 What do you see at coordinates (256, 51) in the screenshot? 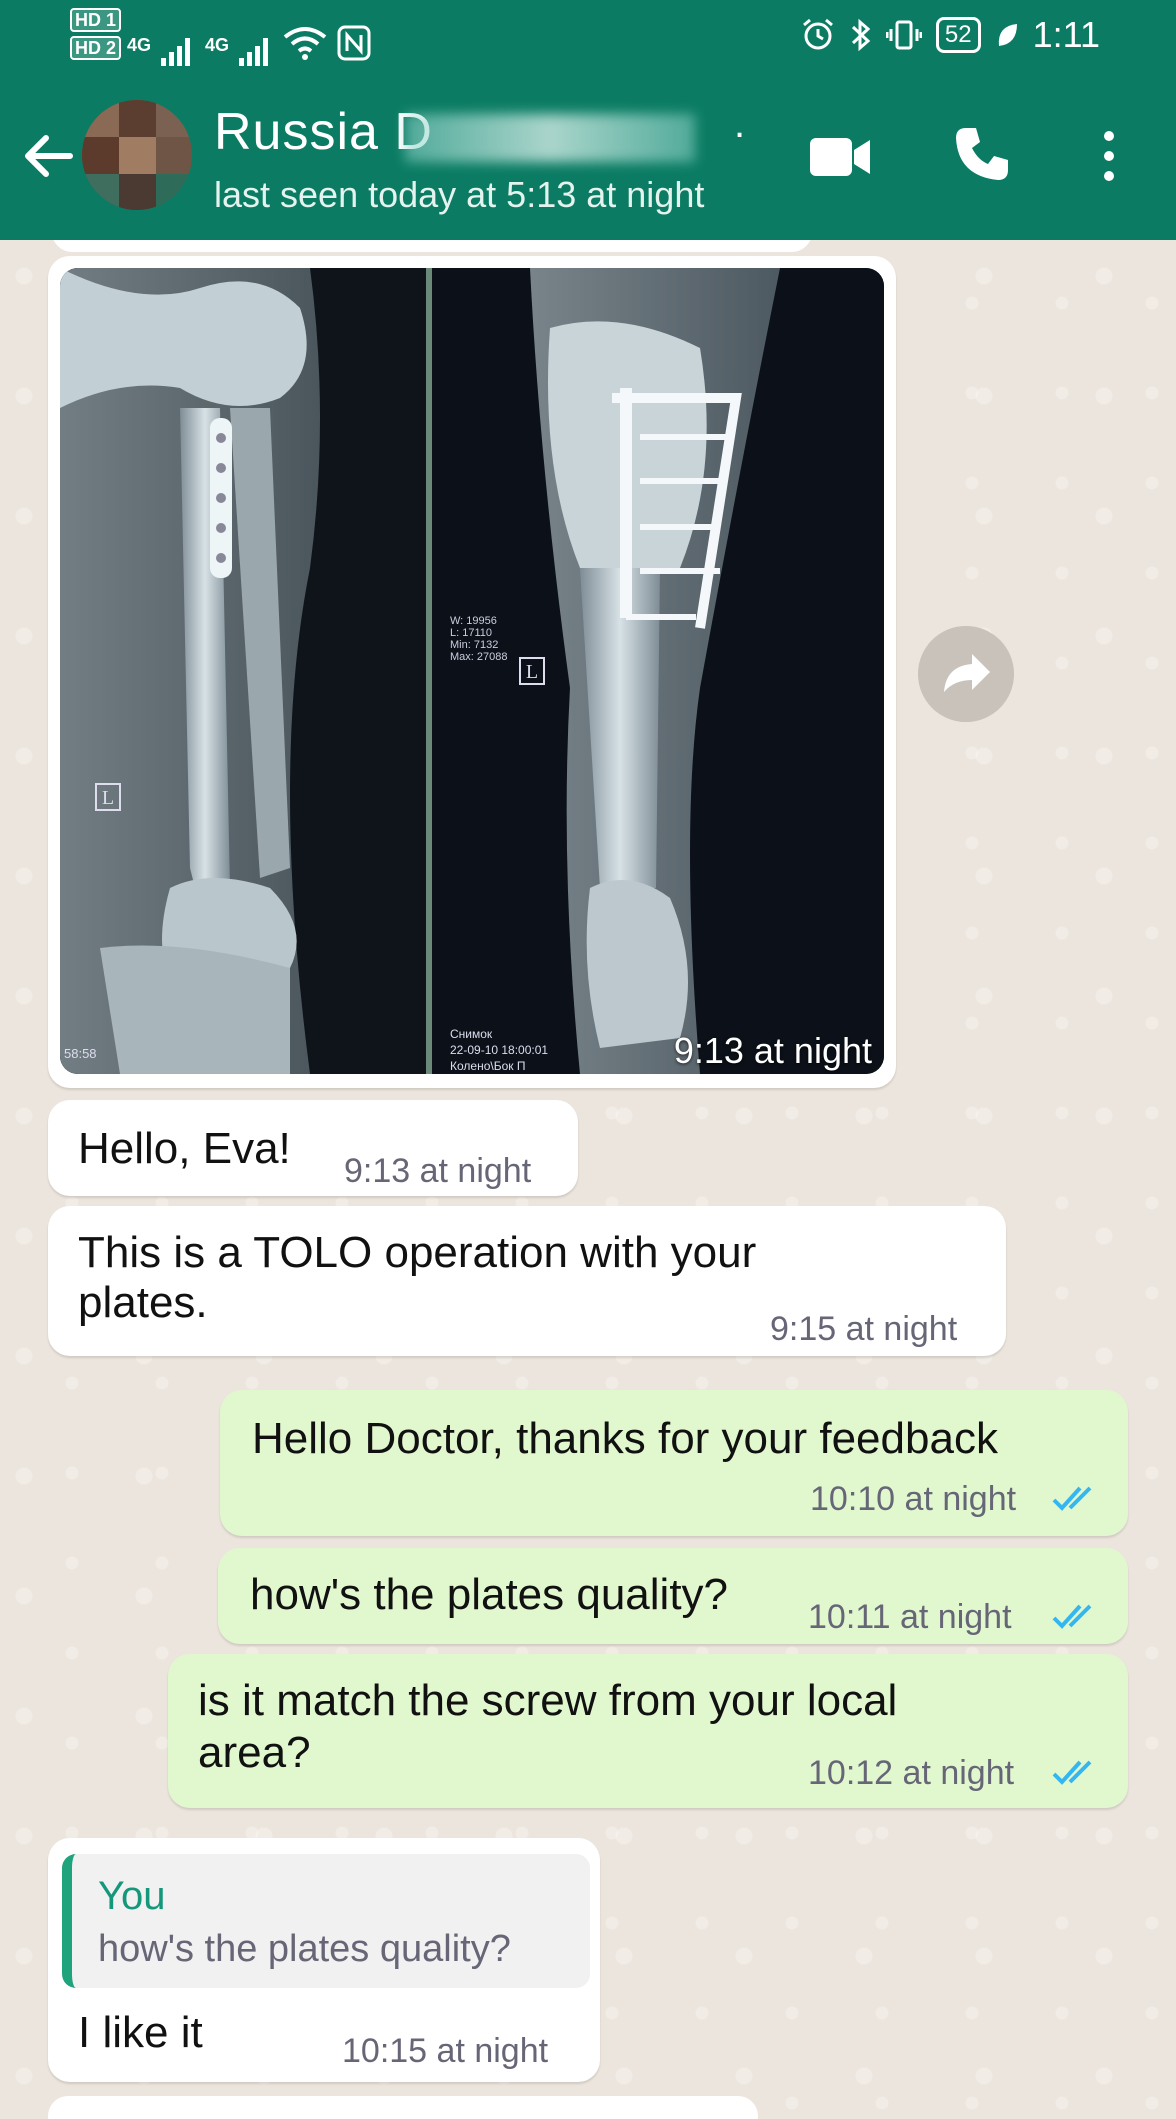
I see `signal-bars-2-icon` at bounding box center [256, 51].